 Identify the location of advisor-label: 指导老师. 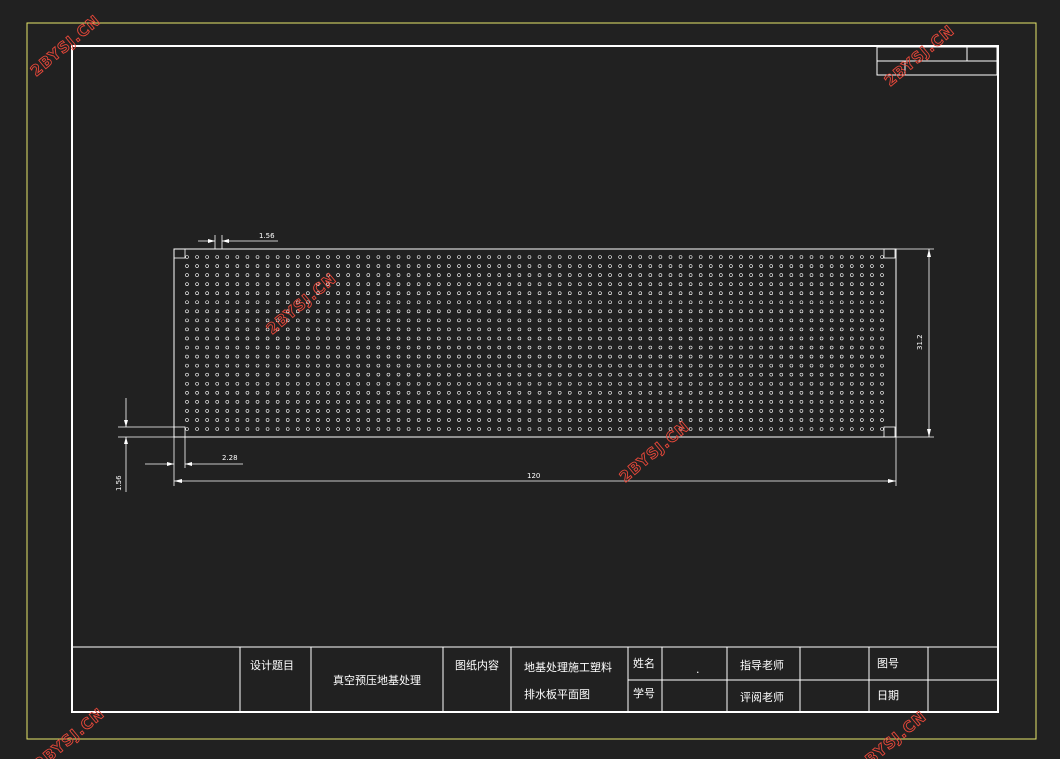
(762, 665).